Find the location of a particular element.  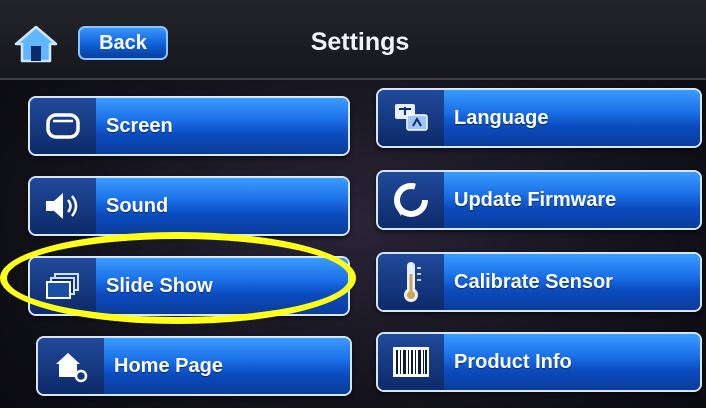

thermometer-icon is located at coordinates (411, 282).